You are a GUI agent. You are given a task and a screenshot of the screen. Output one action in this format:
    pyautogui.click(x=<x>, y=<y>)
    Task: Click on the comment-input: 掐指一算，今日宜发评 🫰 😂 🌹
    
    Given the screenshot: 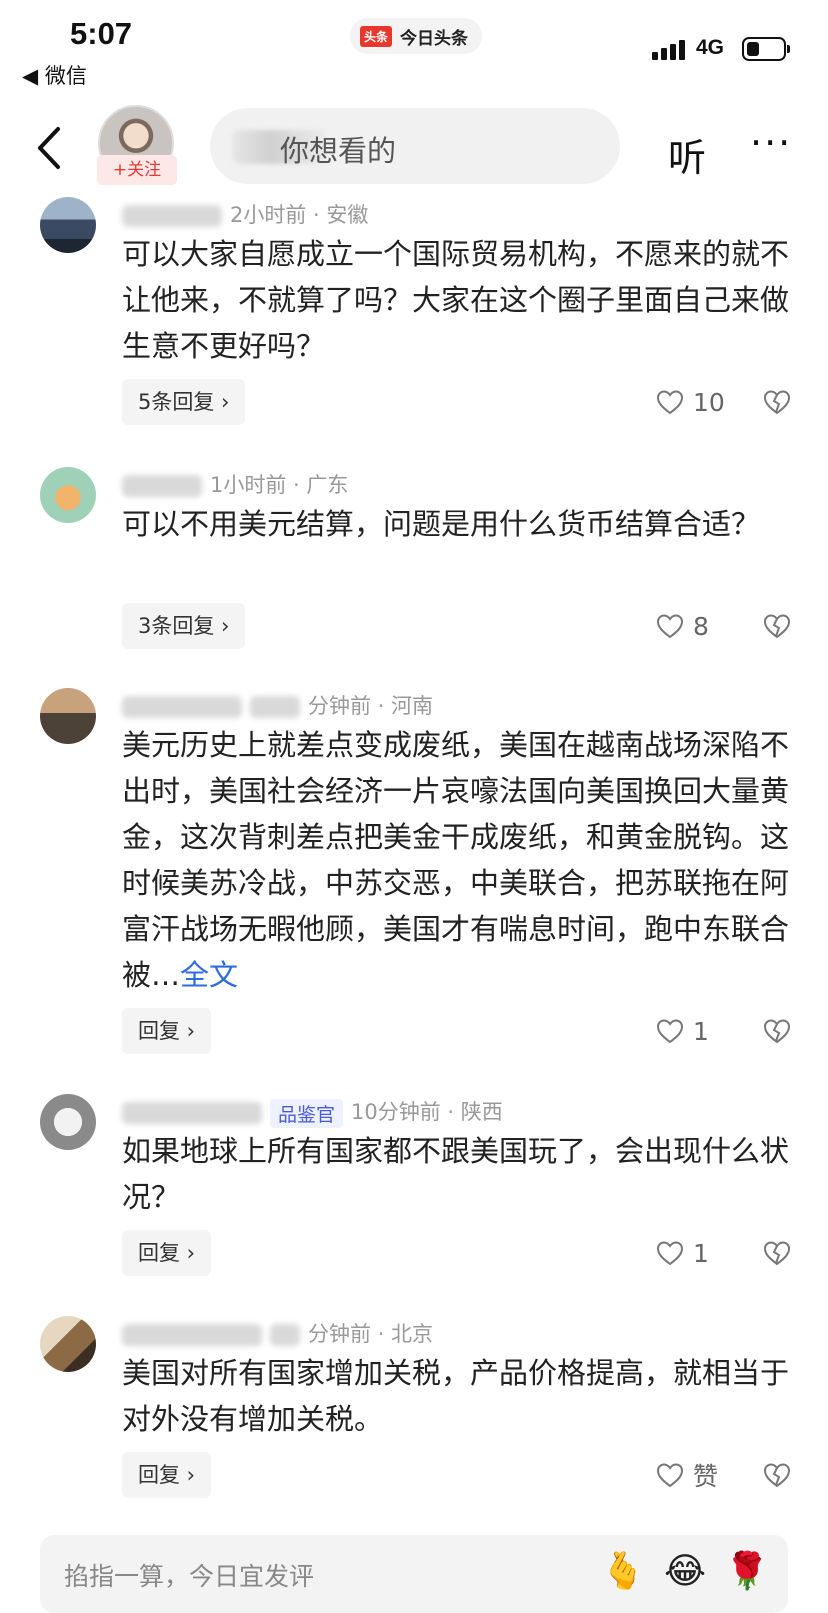 What is the action you would take?
    pyautogui.click(x=414, y=1574)
    